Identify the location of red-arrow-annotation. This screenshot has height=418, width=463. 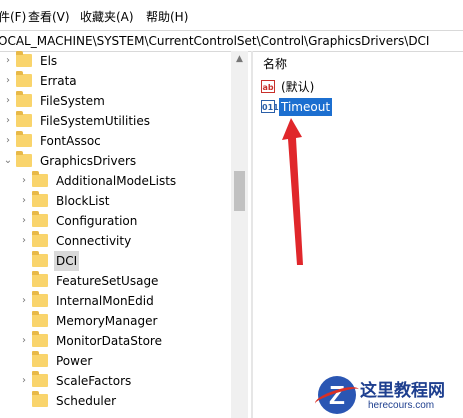
(292, 191).